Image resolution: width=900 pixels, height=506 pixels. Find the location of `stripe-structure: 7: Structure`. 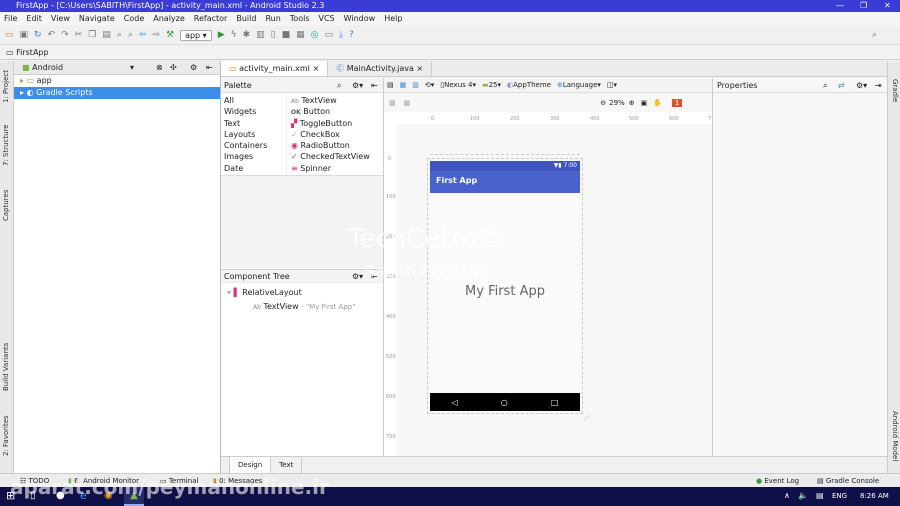

stripe-structure: 7: Structure is located at coordinates (6, 145).